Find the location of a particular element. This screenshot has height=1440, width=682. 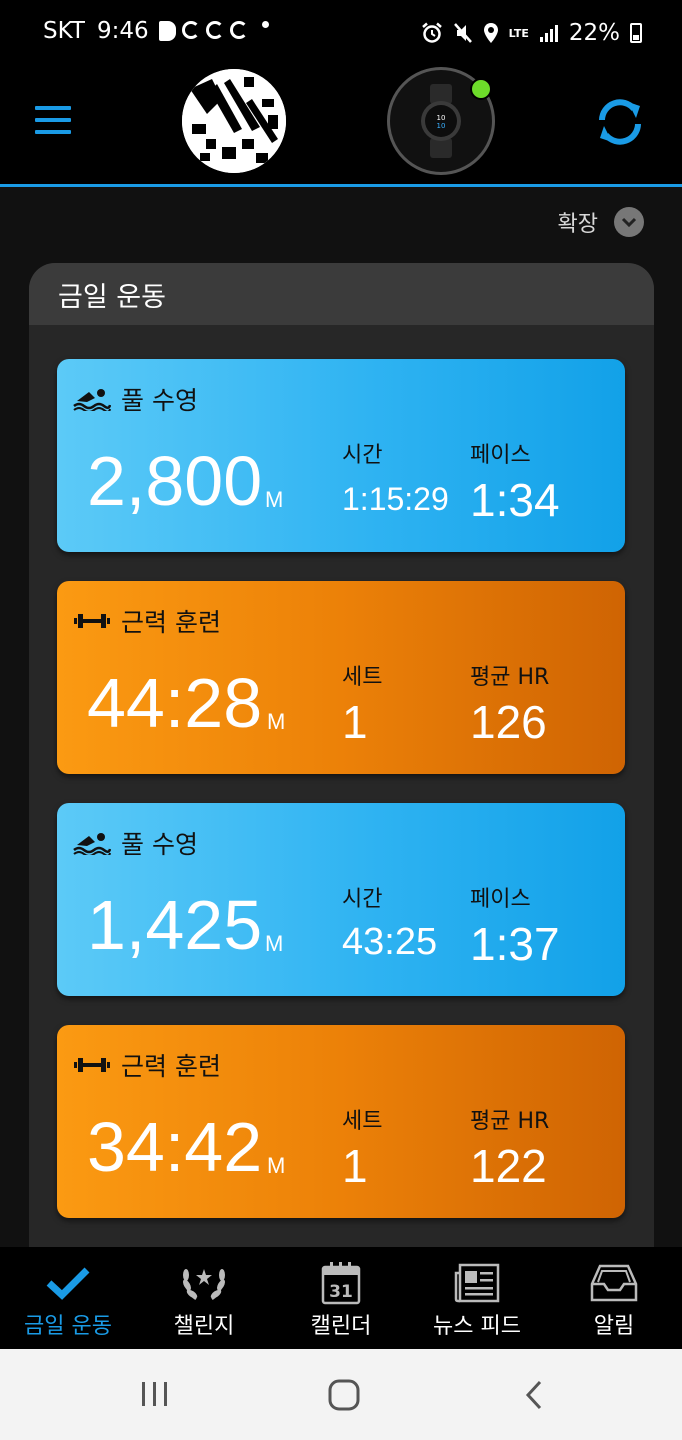

nav-label: 알림 is located at coordinates (614, 1326).